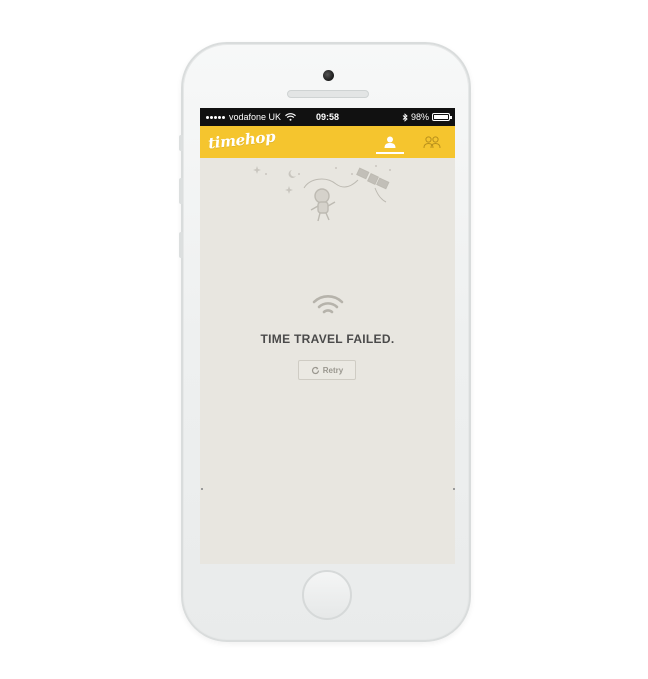 Image resolution: width=648 pixels, height=679 pixels. I want to click on earpiece-speaker, so click(328, 94).